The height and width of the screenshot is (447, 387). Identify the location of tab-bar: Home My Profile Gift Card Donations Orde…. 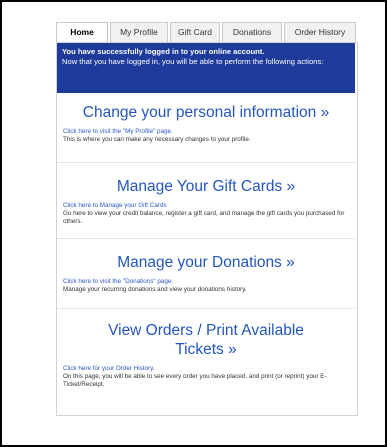
(206, 32).